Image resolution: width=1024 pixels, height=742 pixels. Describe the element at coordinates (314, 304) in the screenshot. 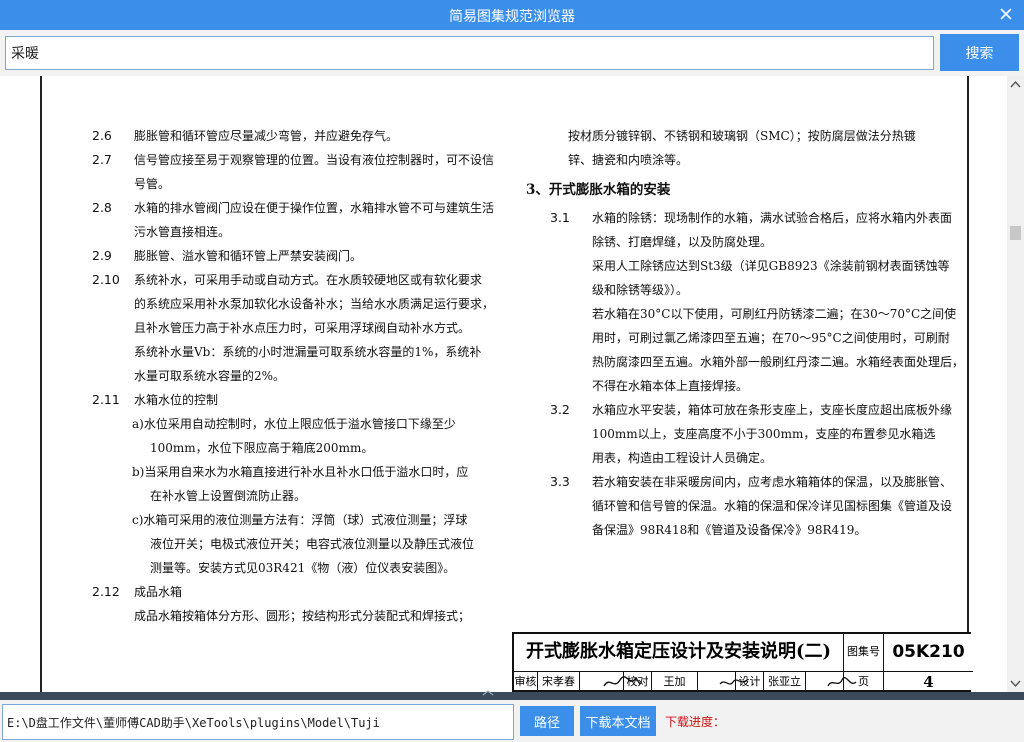

I see `clause-text: 的系统应采用补水泵加软化水设备补水；当给水水质满足运行要求，` at that location.